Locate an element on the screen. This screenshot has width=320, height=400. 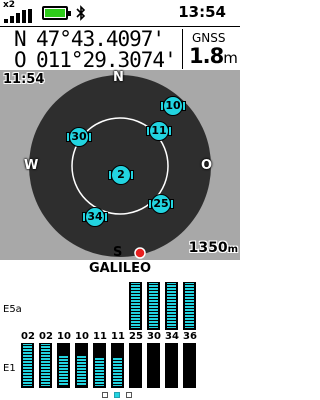
satellite-number: 10 is located at coordinates (173, 105).